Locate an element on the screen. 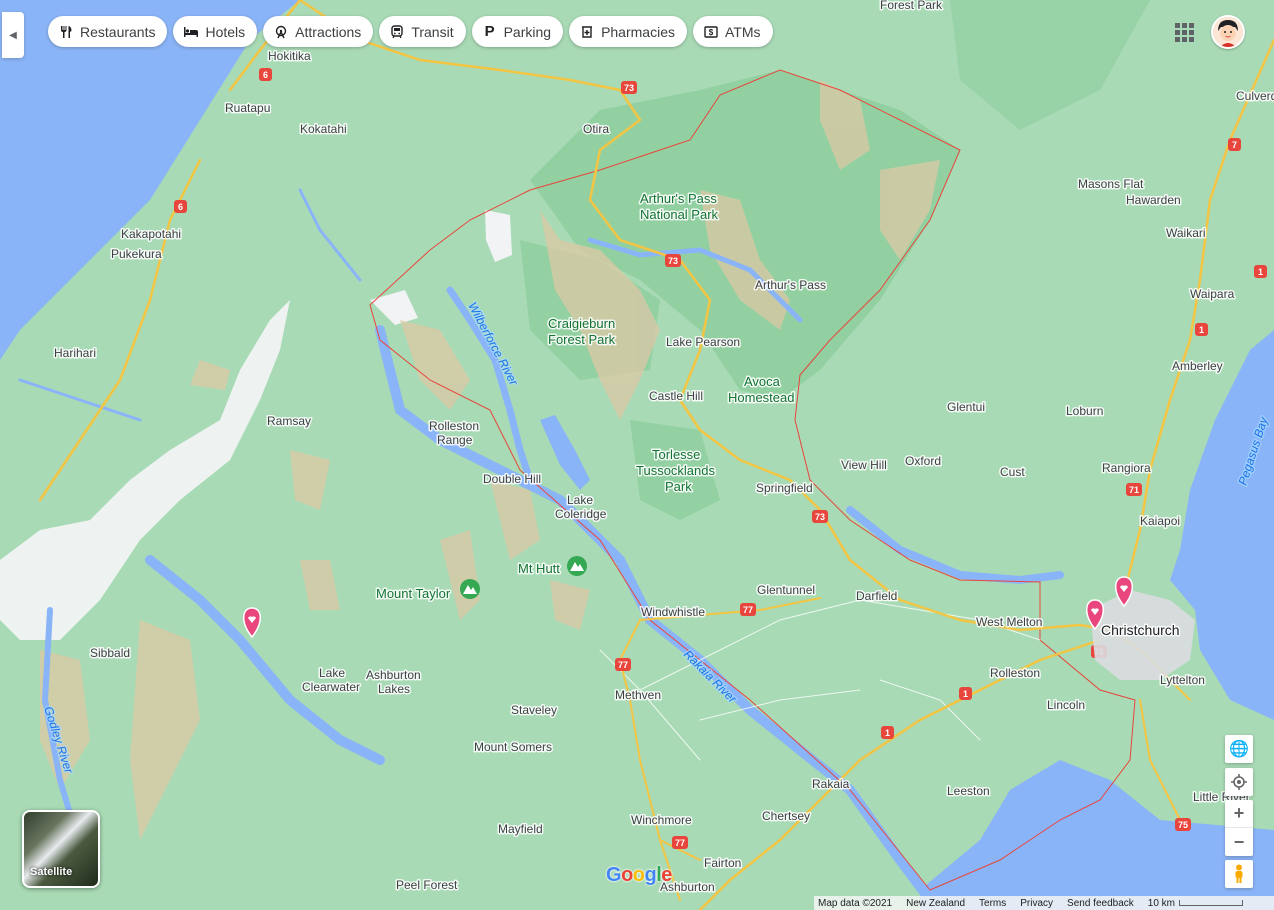 This screenshot has height=910, width=1274. satellite-layer-toggle: Satellite is located at coordinates (61, 849).